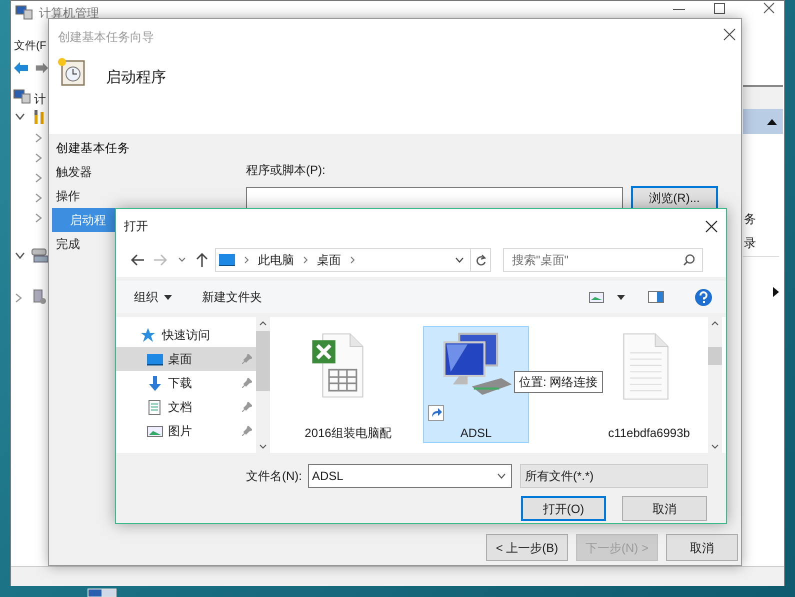 This screenshot has width=795, height=597. I want to click on wizard-step: 触发器, so click(138, 172).